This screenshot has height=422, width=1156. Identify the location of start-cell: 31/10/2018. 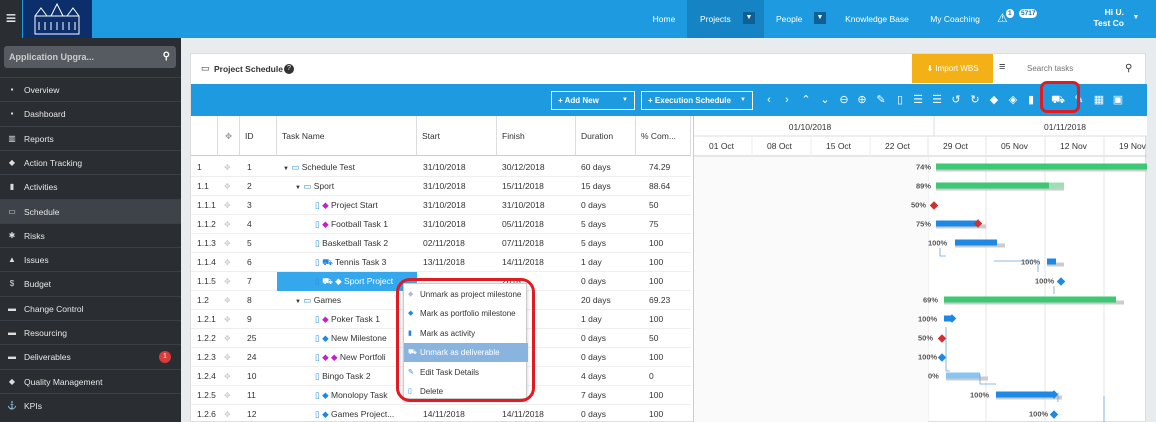
(444, 167).